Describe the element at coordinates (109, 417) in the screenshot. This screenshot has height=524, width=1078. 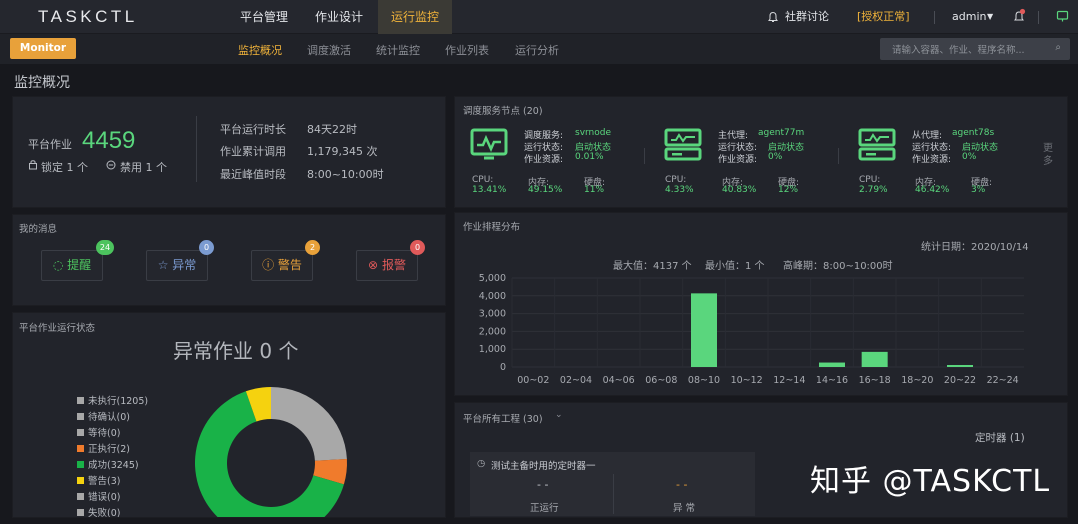
I see `legend-label: 待确认(0)` at that location.